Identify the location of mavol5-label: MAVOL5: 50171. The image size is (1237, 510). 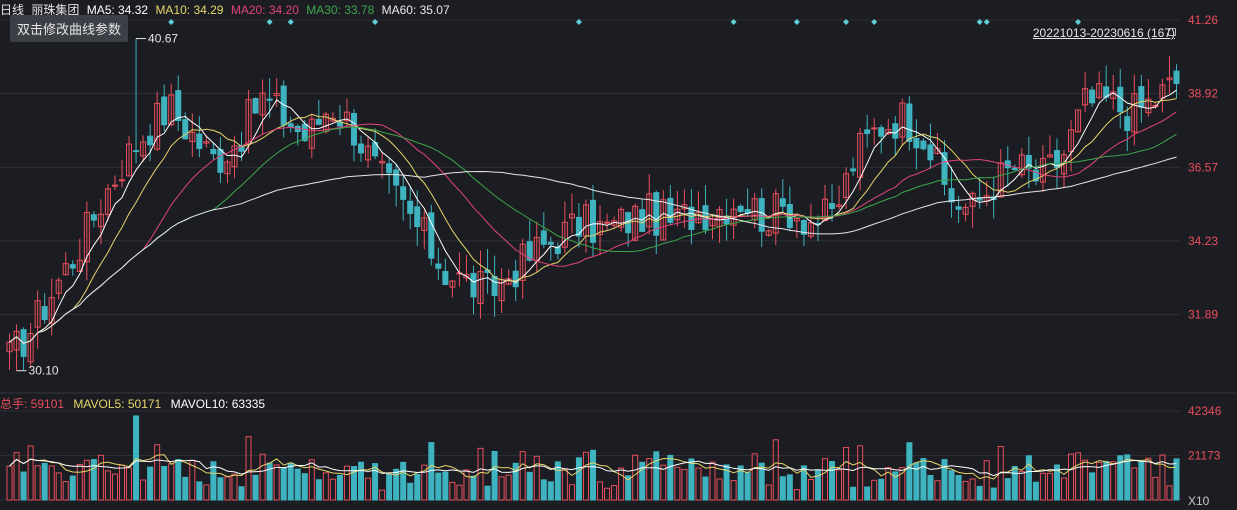
(117, 404).